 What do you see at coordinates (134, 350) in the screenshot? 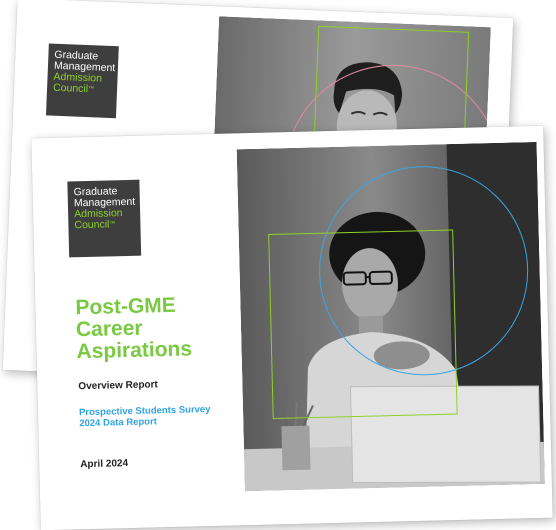
I see `title-line-3: Aspirations` at bounding box center [134, 350].